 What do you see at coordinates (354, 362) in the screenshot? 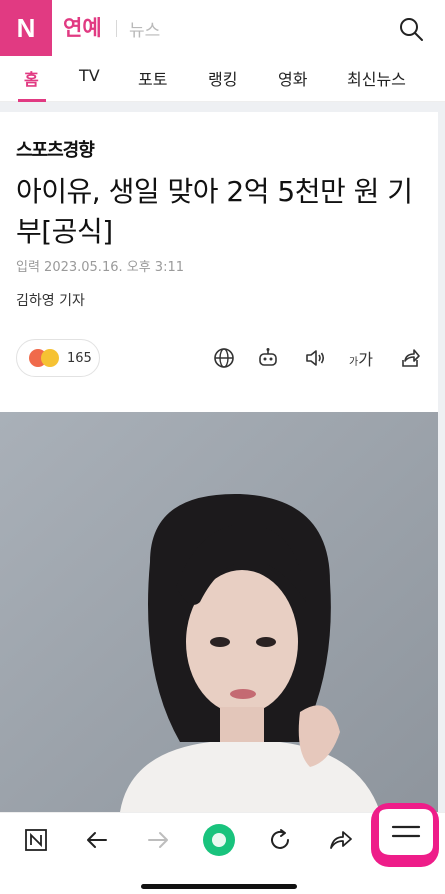
I see `font-size-small-label: 가` at bounding box center [354, 362].